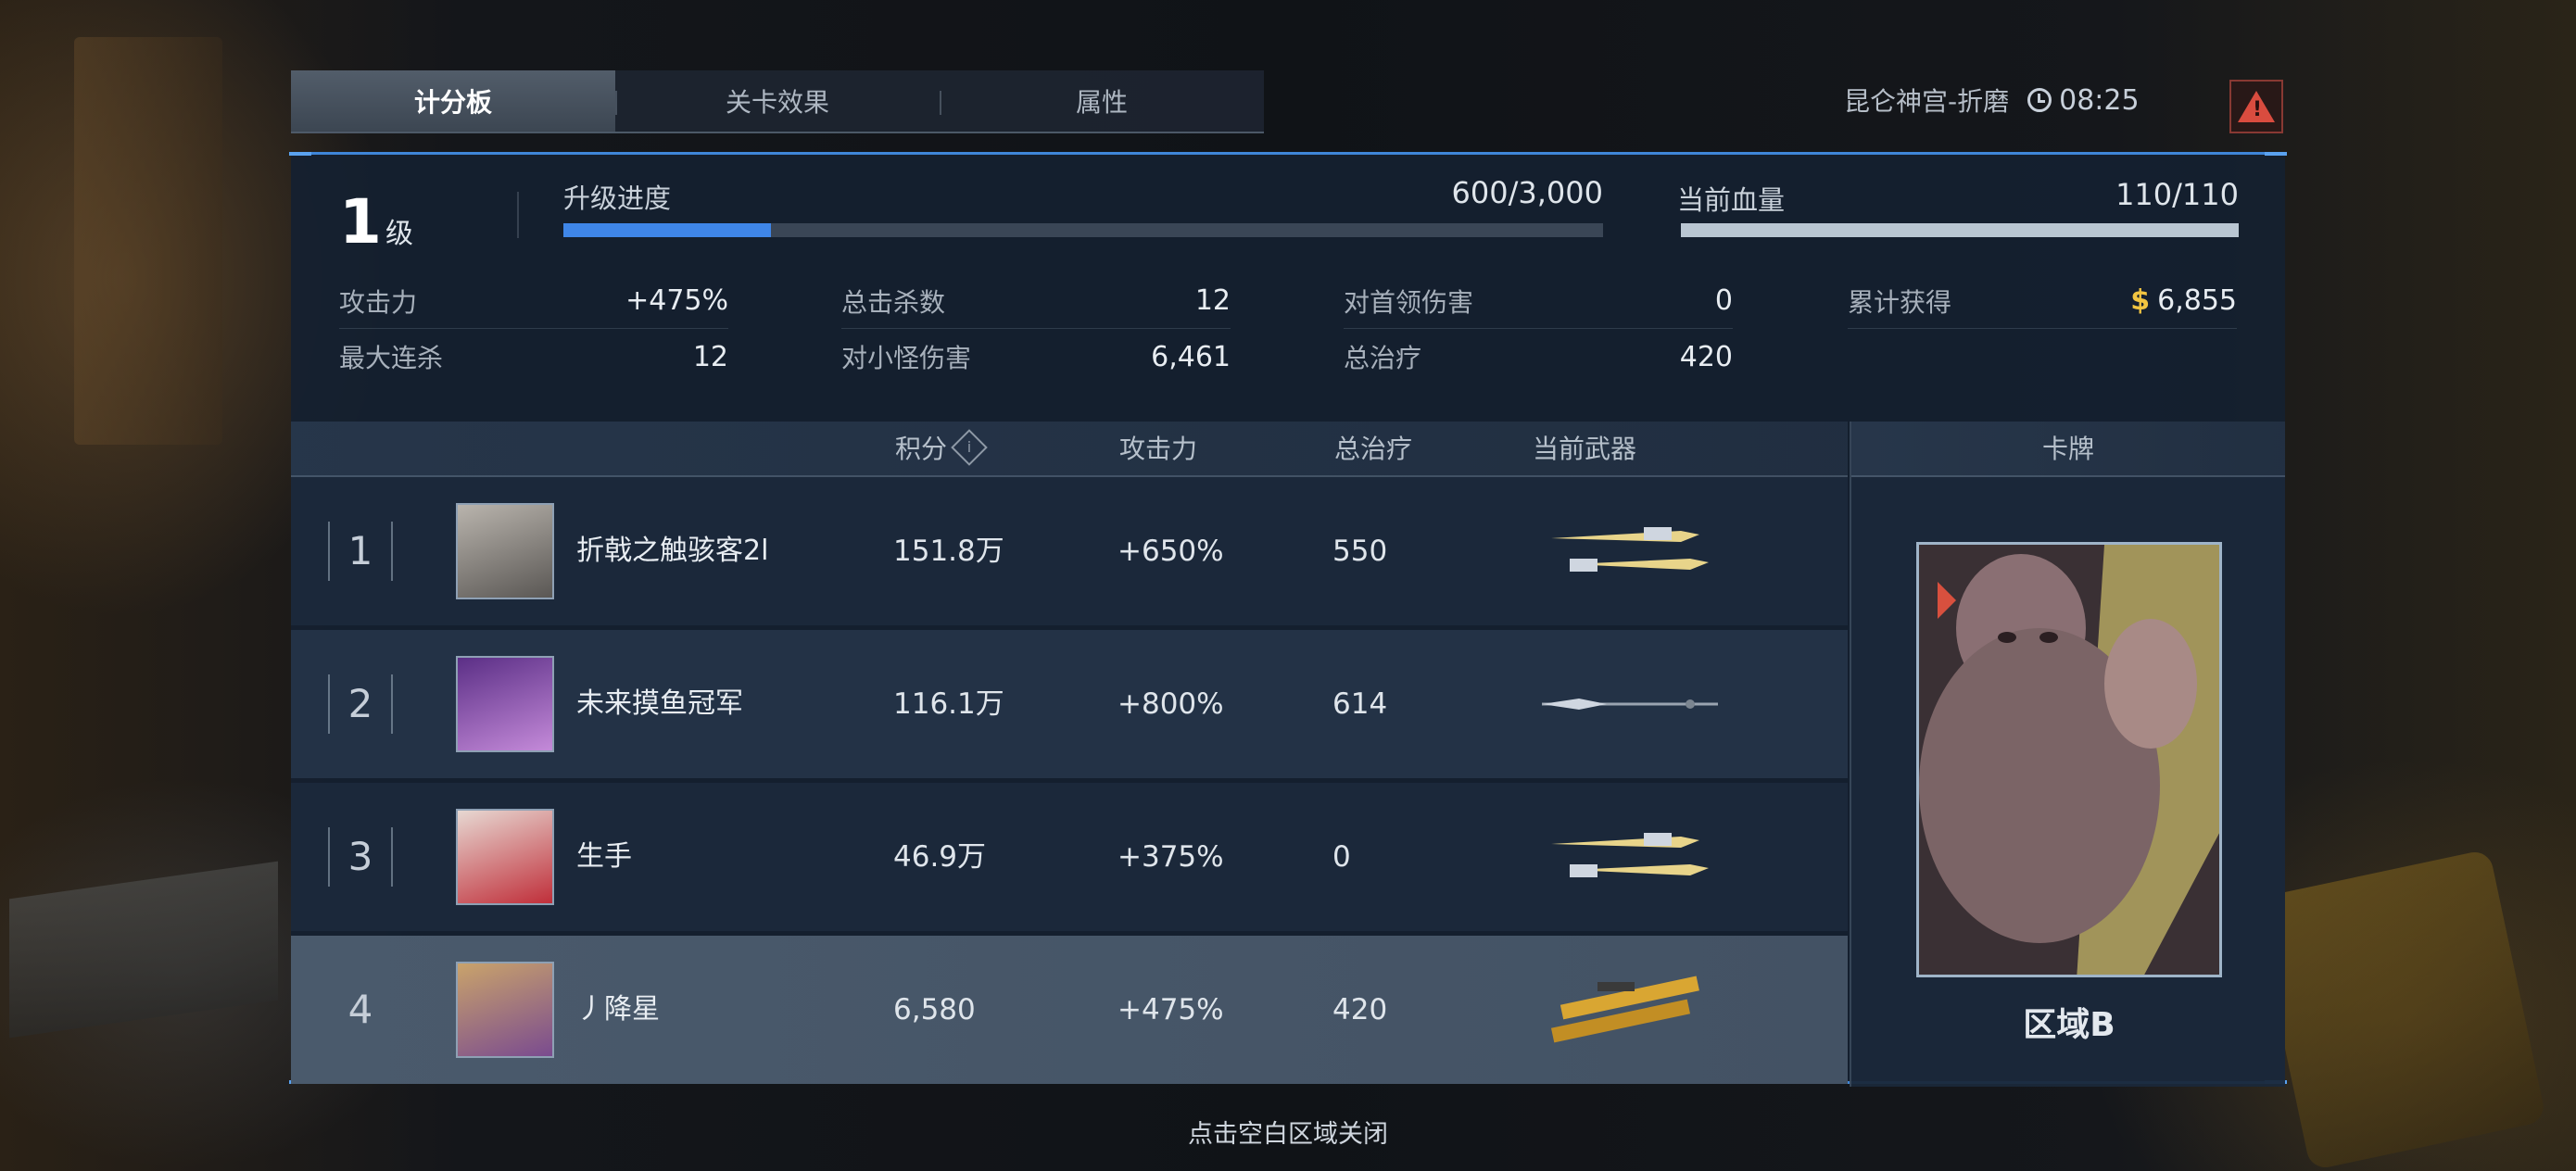 This screenshot has width=2576, height=1171. I want to click on player-heal: 420, so click(1360, 1010).